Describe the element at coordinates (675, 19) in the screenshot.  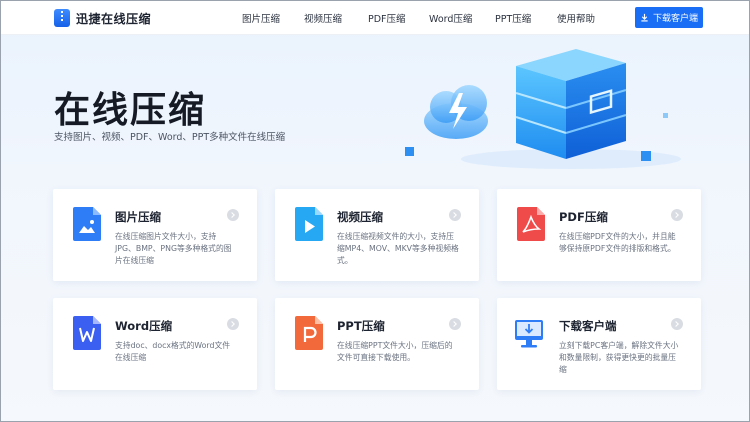
I see `download-client-label: 下载客户端` at that location.